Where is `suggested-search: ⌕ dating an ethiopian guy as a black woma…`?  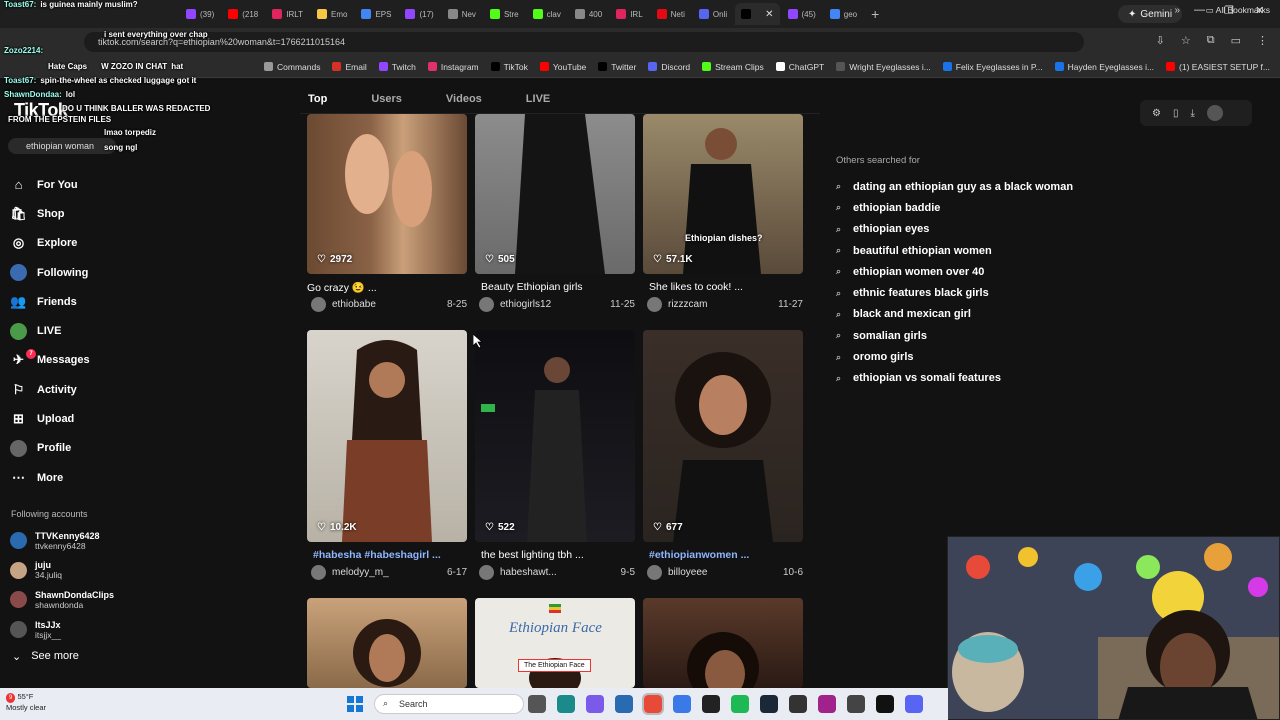
suggested-search: ⌕ dating an ethiopian guy as a black woma… is located at coordinates (954, 186).